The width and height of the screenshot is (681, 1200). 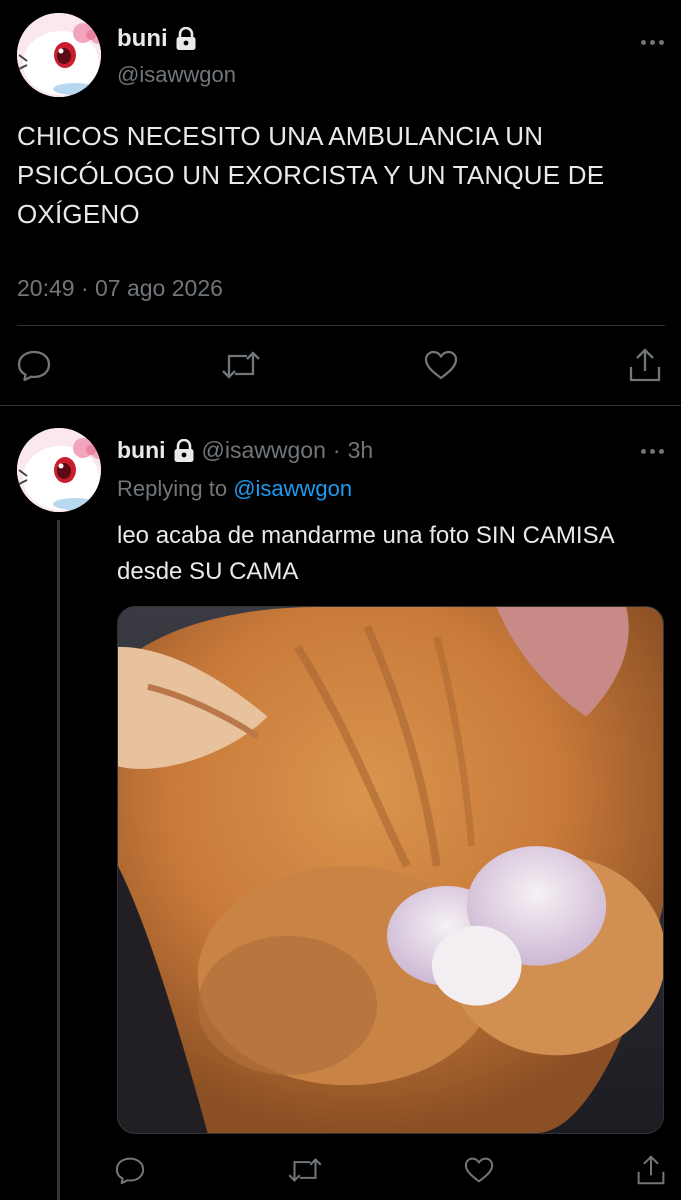 I want to click on tweet-divider, so click(x=340, y=405).